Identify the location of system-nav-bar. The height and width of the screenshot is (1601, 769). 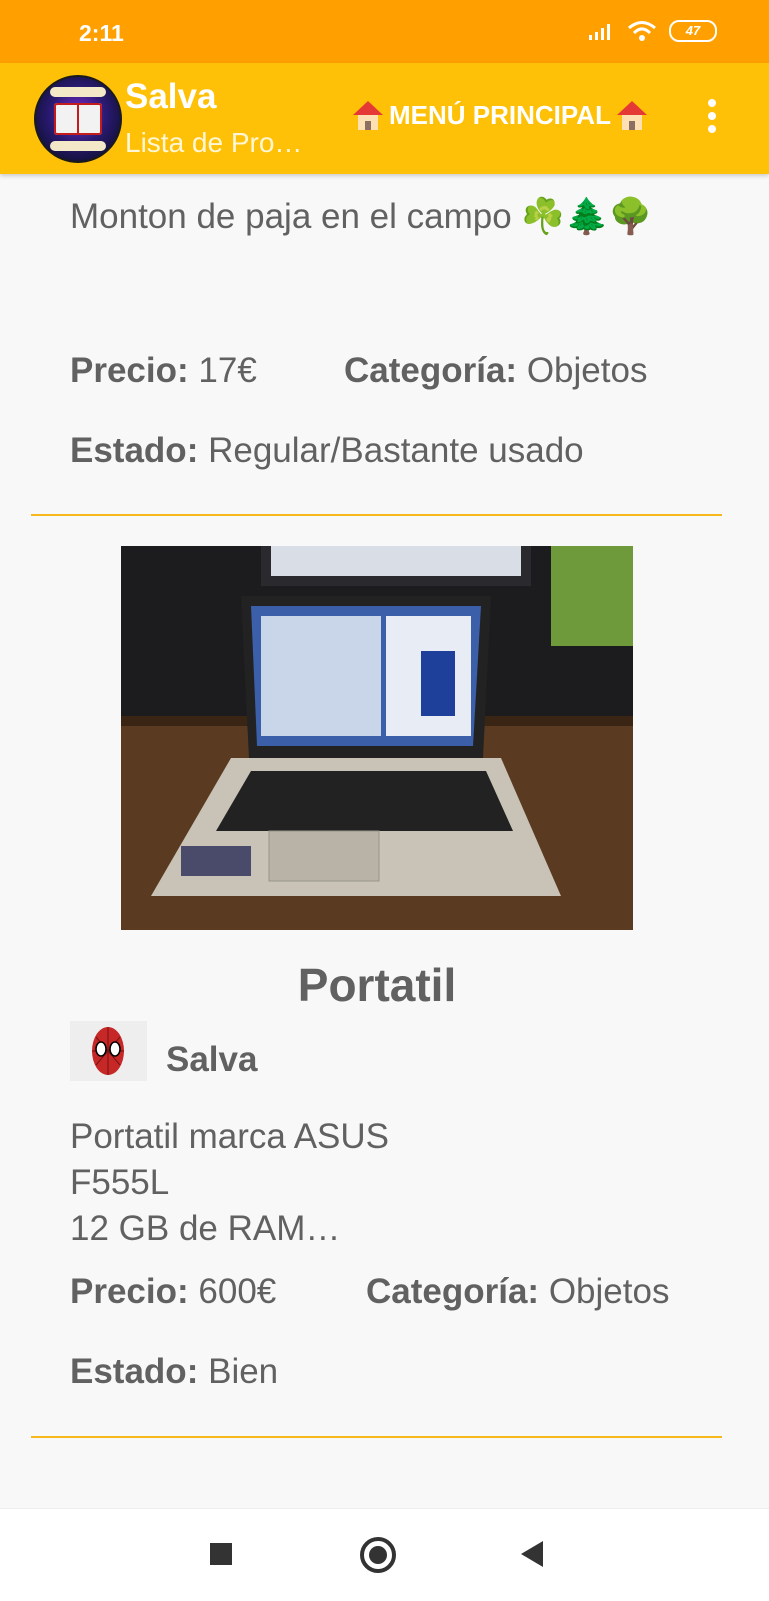
(384, 1554).